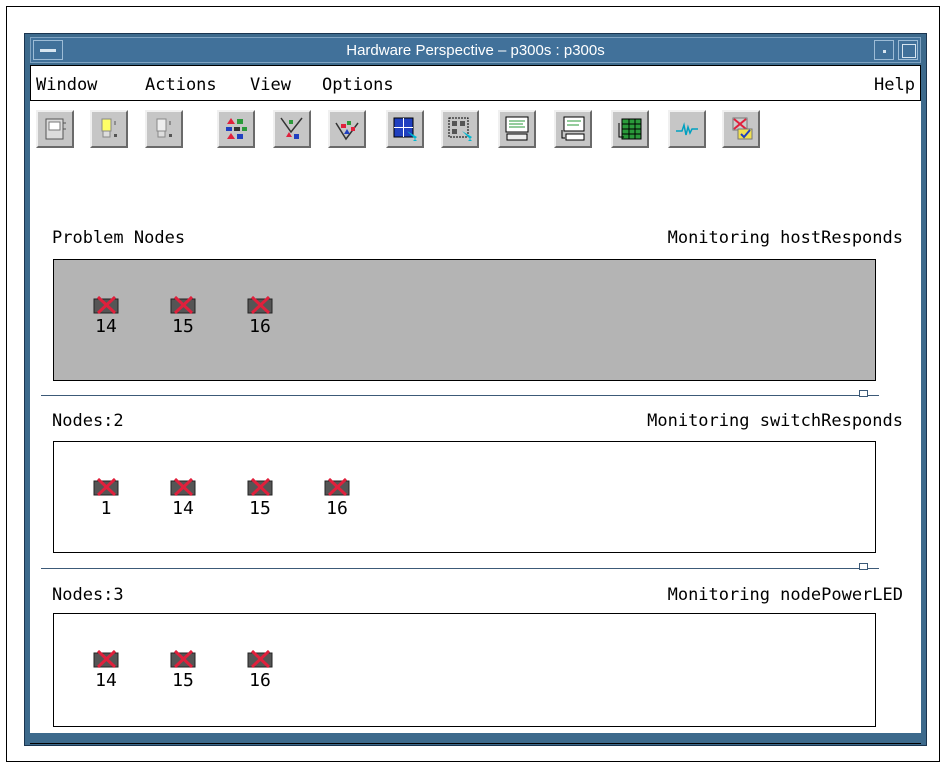  I want to click on status-bar, so click(475, 758).